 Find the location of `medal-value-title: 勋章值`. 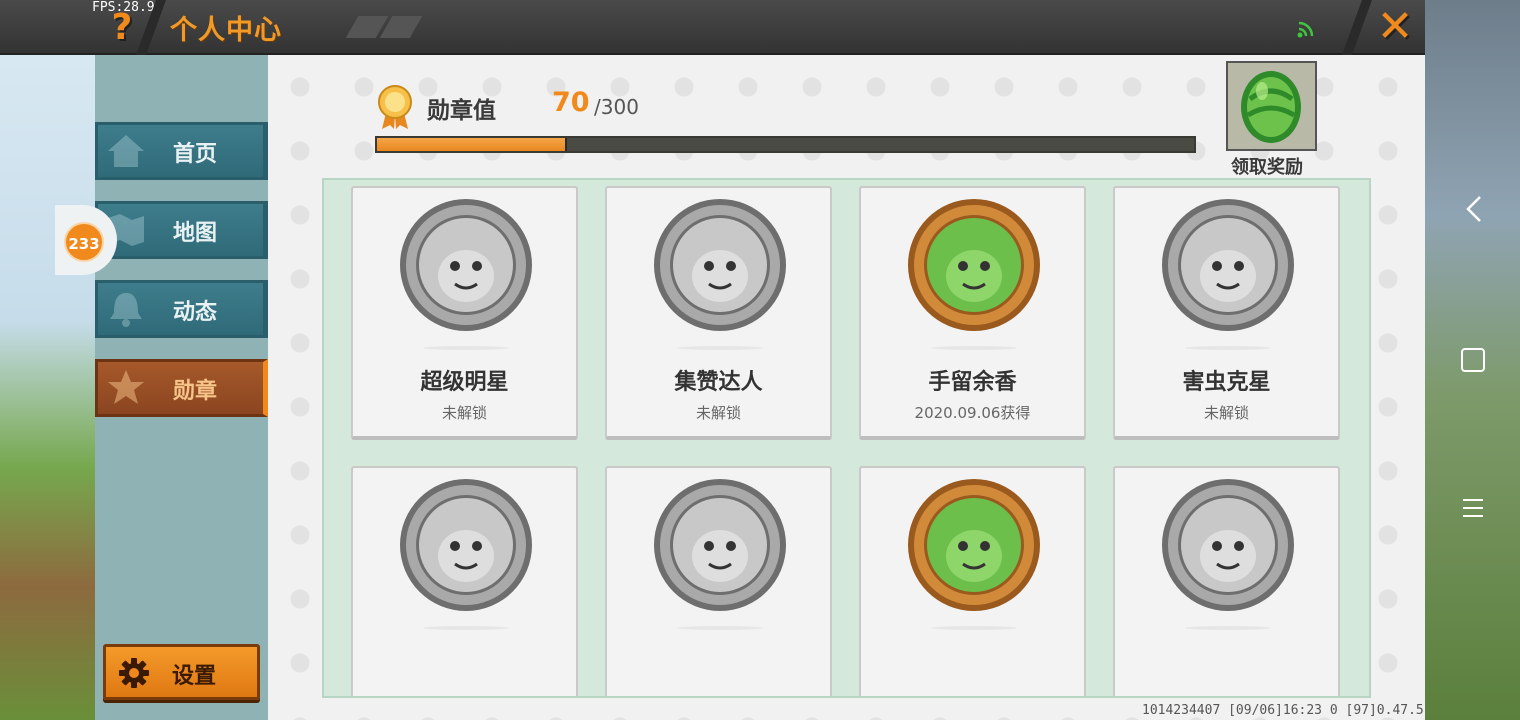

medal-value-title: 勋章值 is located at coordinates (461, 111).